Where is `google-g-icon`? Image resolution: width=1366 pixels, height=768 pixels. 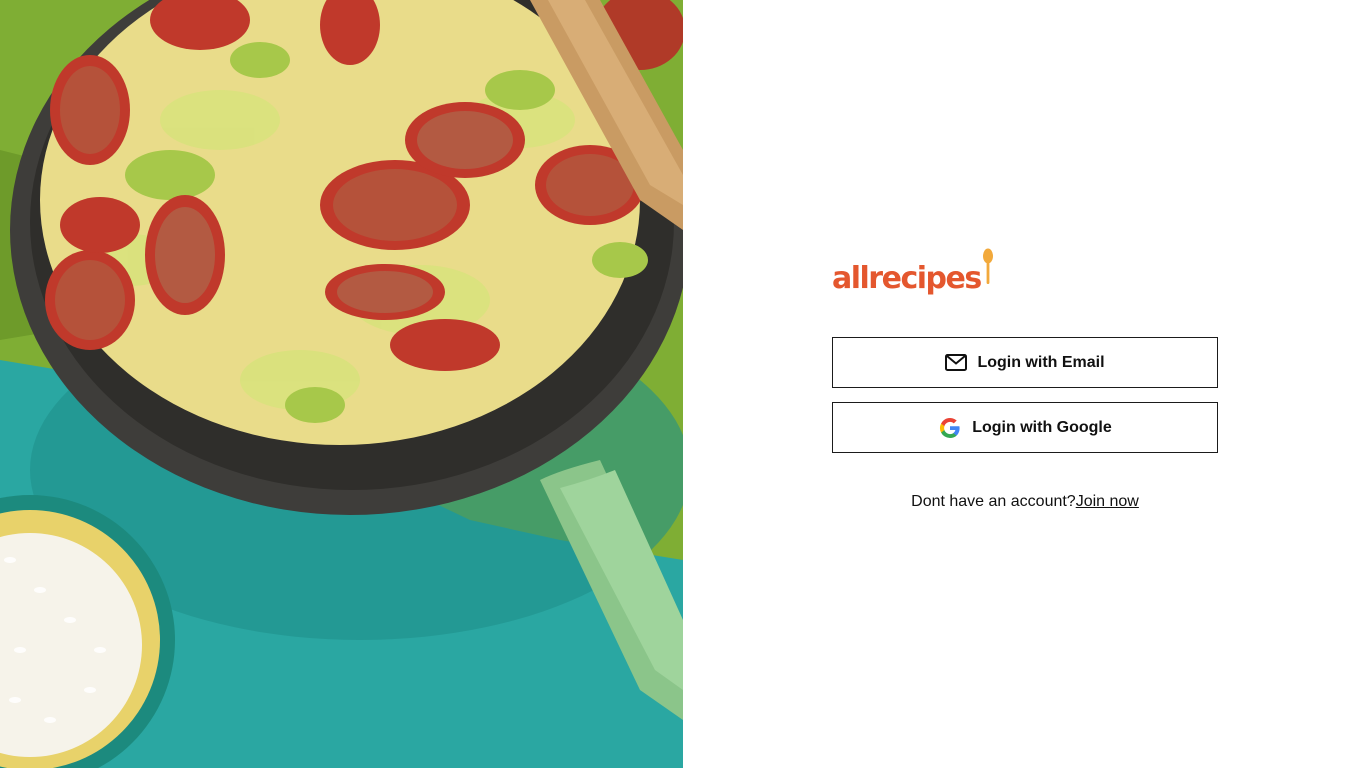
google-g-icon is located at coordinates (950, 428).